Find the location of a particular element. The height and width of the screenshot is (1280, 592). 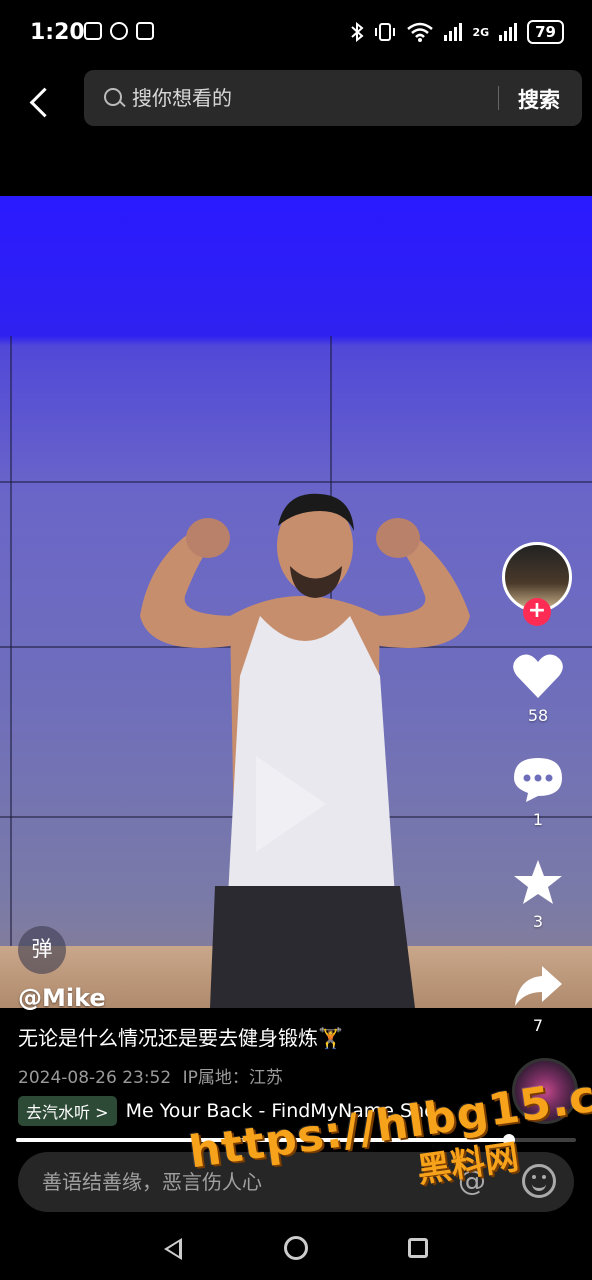

publish-time: 2024-08-26 23:52 is located at coordinates (95, 1078).